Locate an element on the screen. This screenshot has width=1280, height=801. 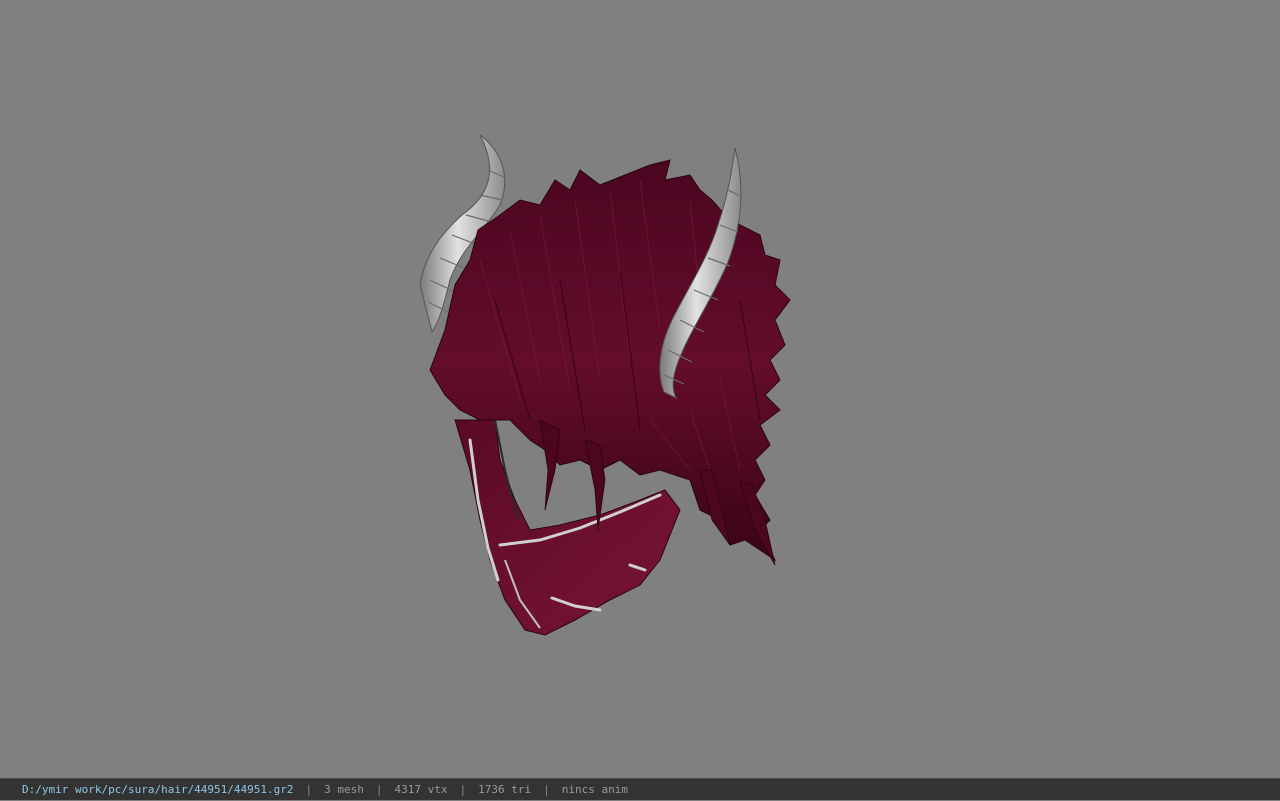
animation-state-label: nincs anim is located at coordinates (594, 789).